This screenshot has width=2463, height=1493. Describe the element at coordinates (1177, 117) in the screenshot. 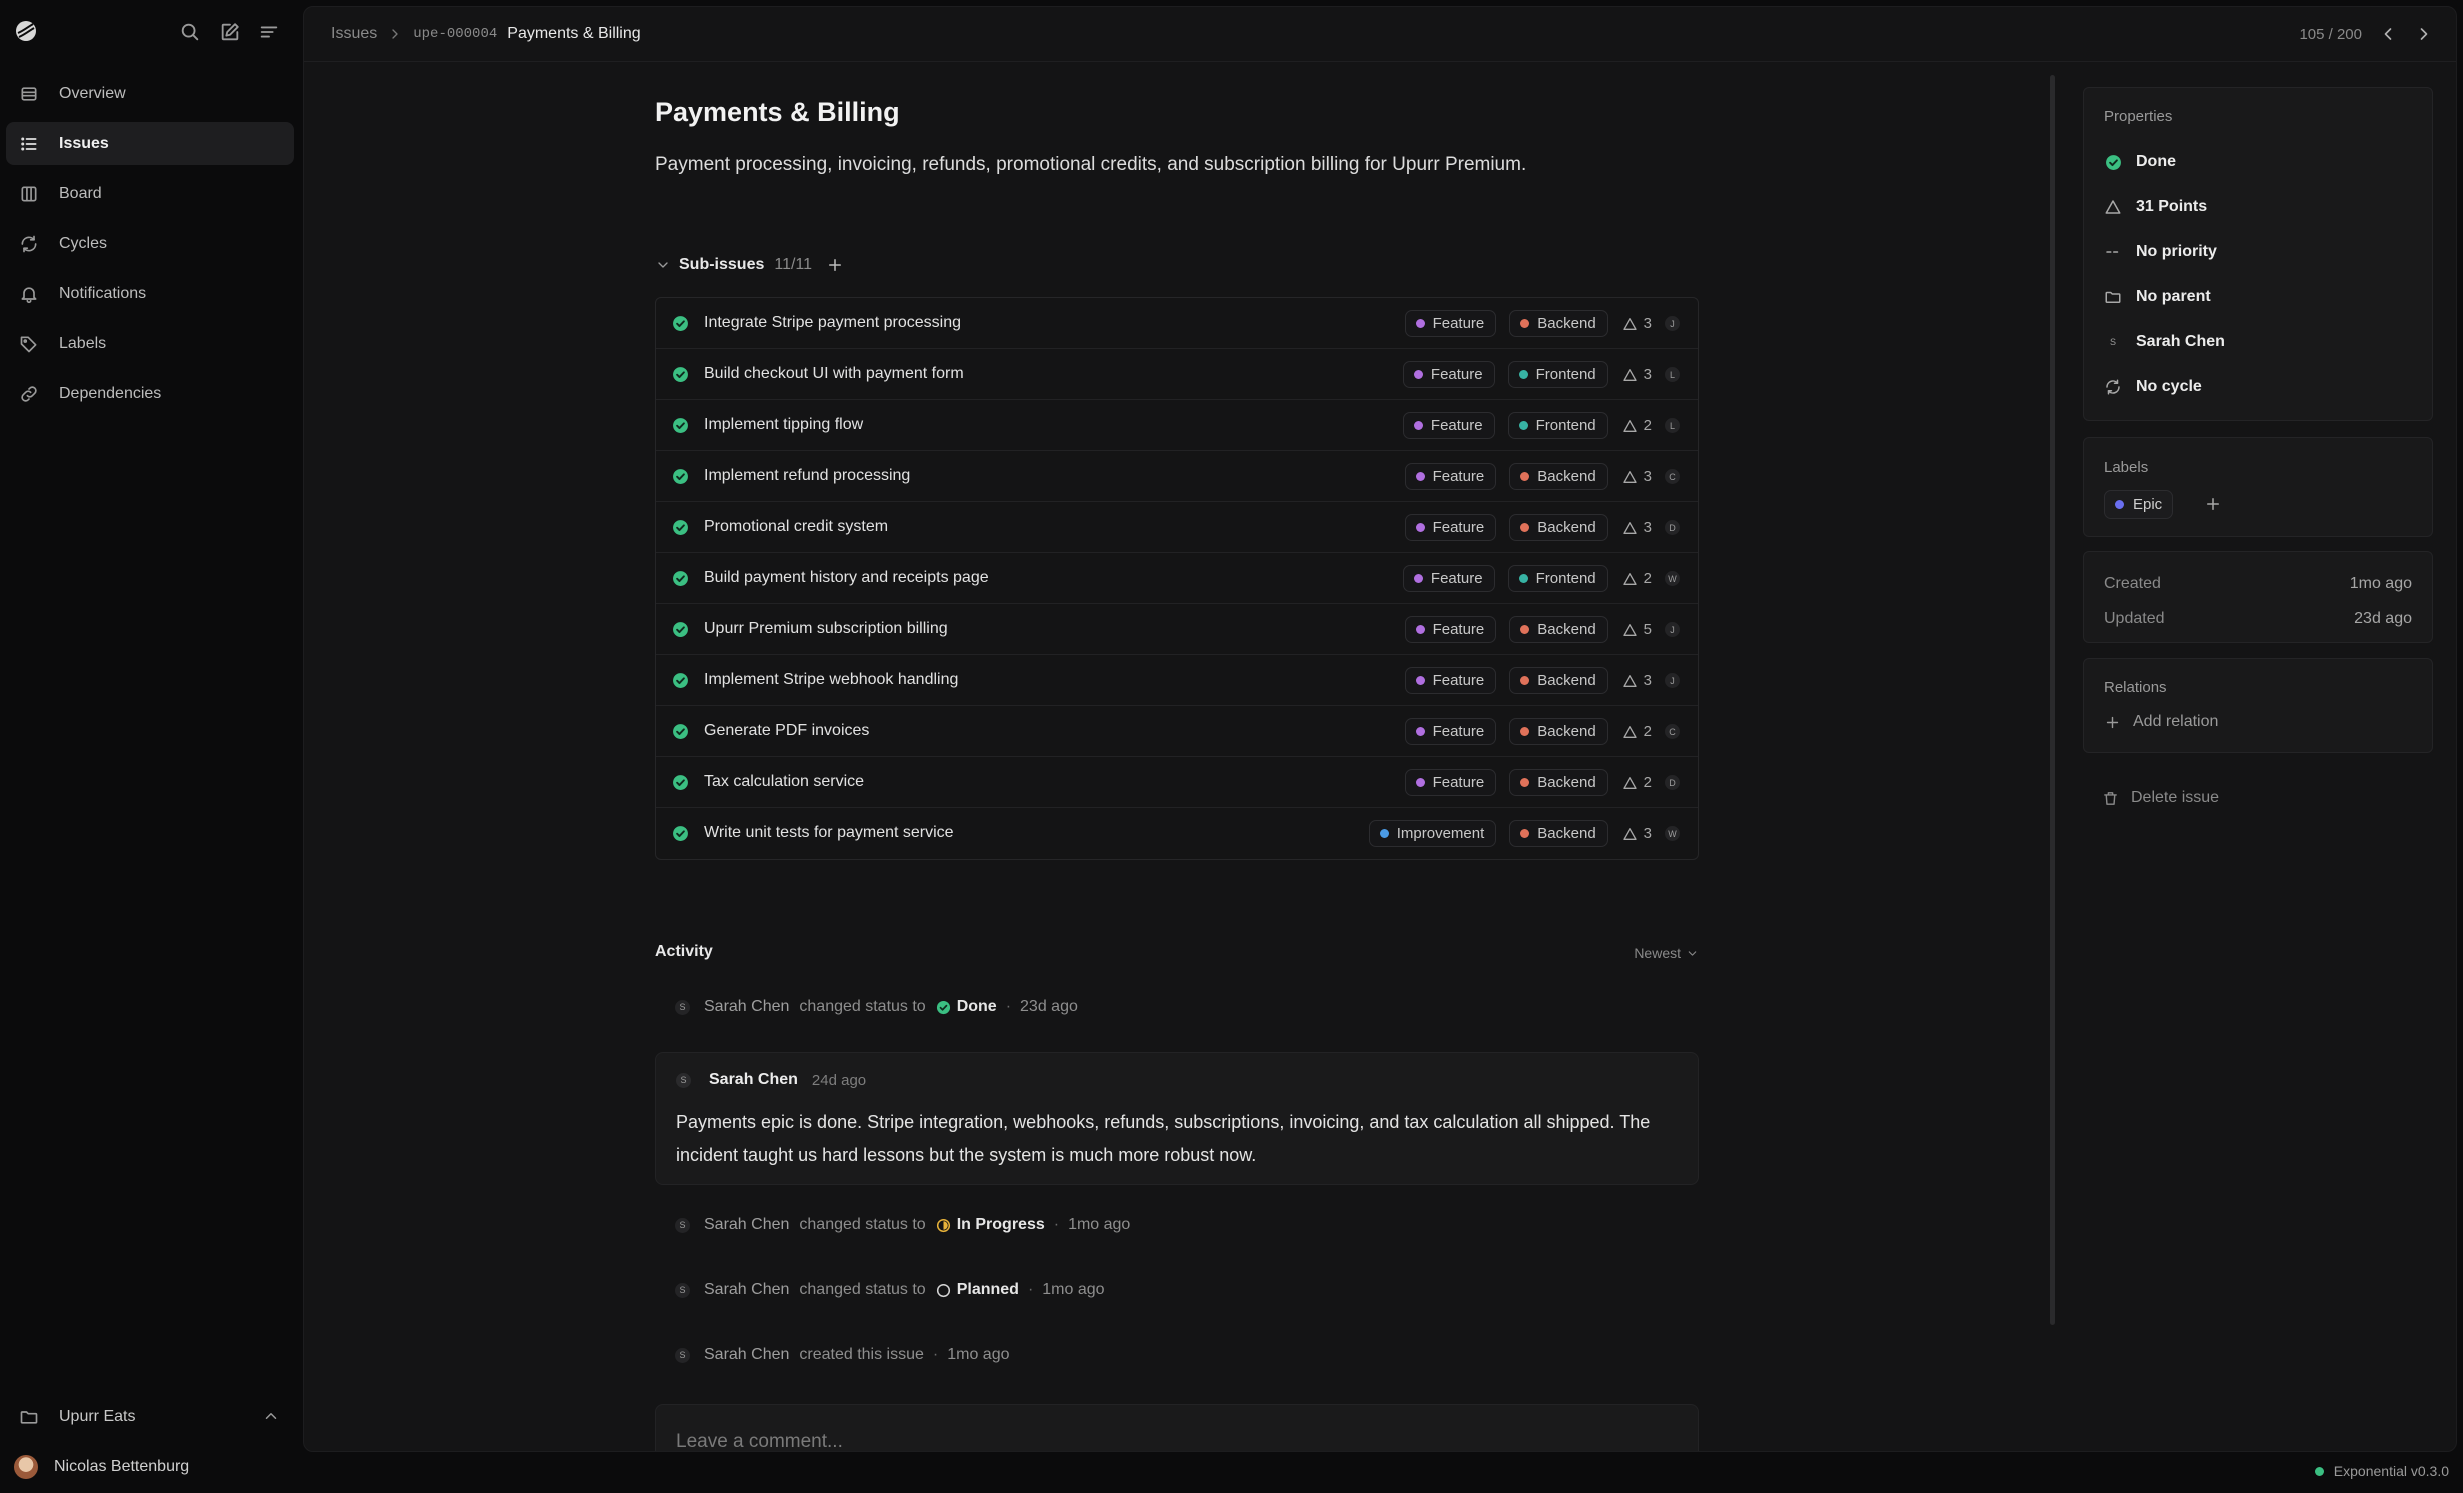

I see `page-title: Payments & Billing` at that location.